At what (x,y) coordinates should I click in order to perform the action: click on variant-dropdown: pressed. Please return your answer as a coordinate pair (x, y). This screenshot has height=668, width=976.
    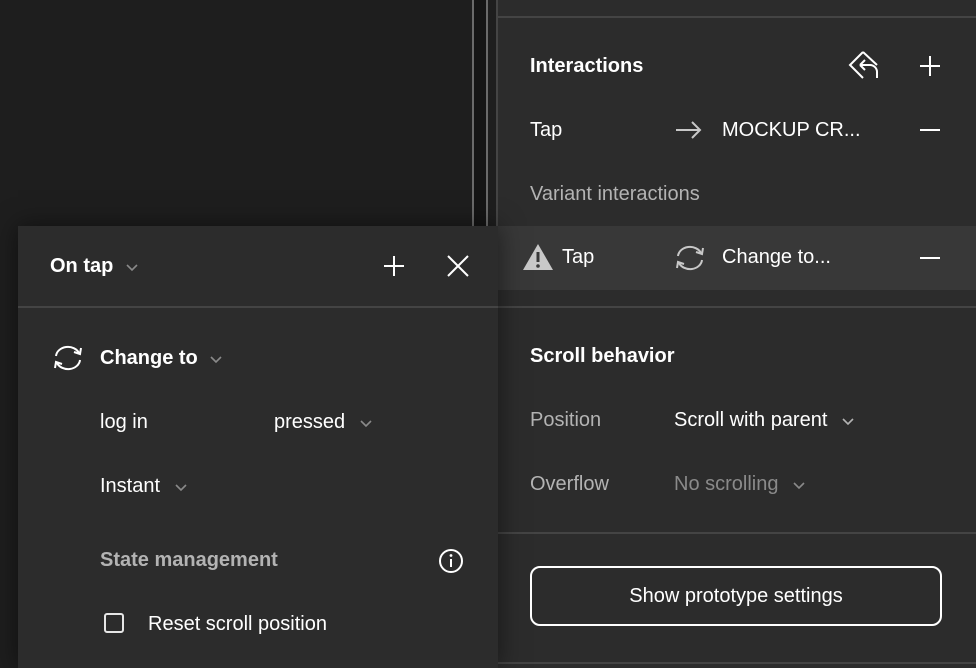
    Looking at the image, I should click on (323, 422).